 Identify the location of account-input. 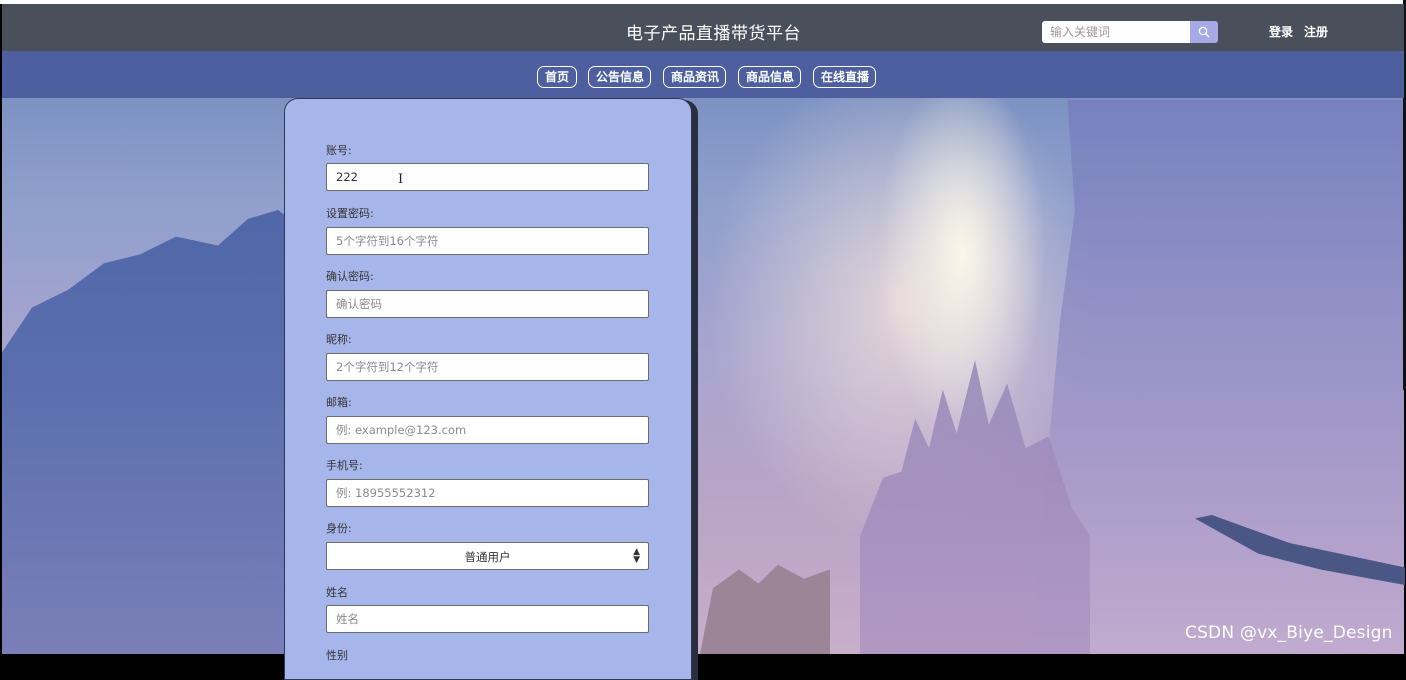
(487, 177).